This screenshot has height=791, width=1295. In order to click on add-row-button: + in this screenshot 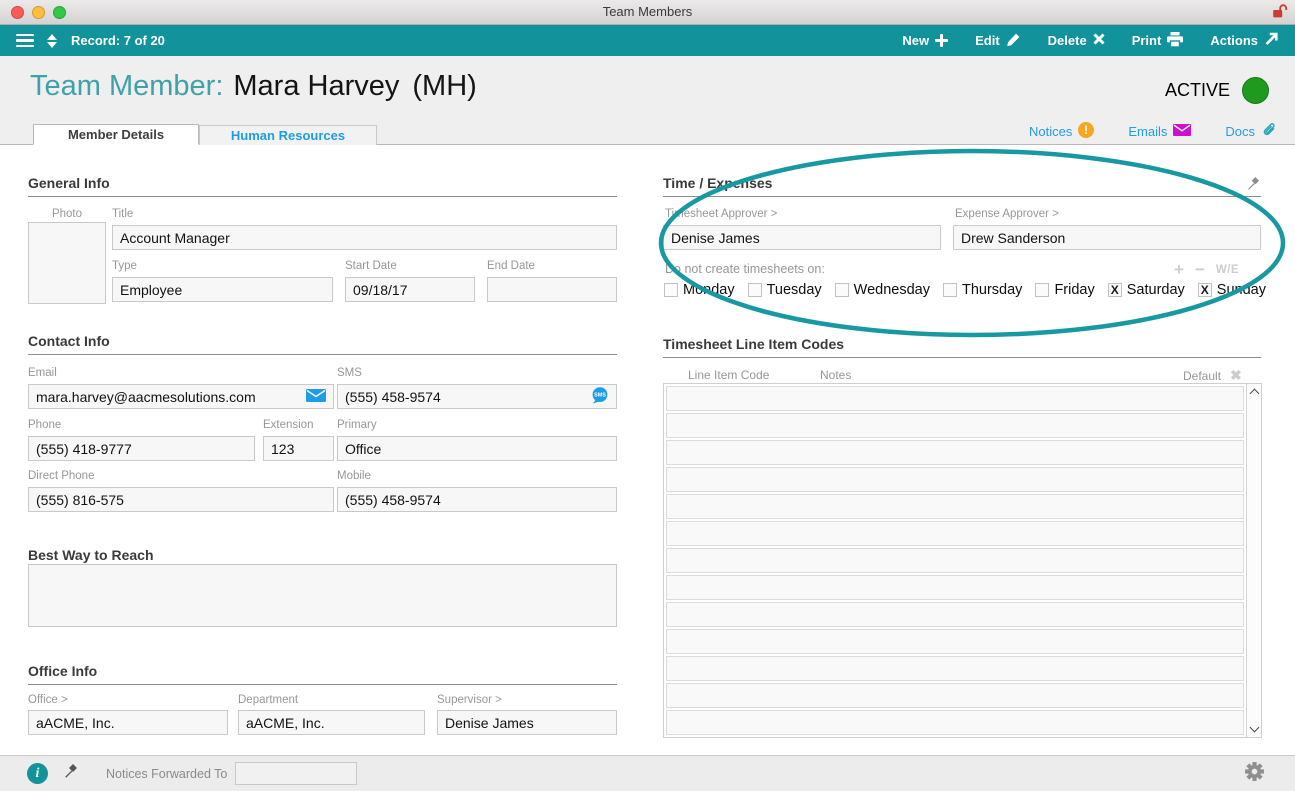, I will do `click(1179, 270)`.